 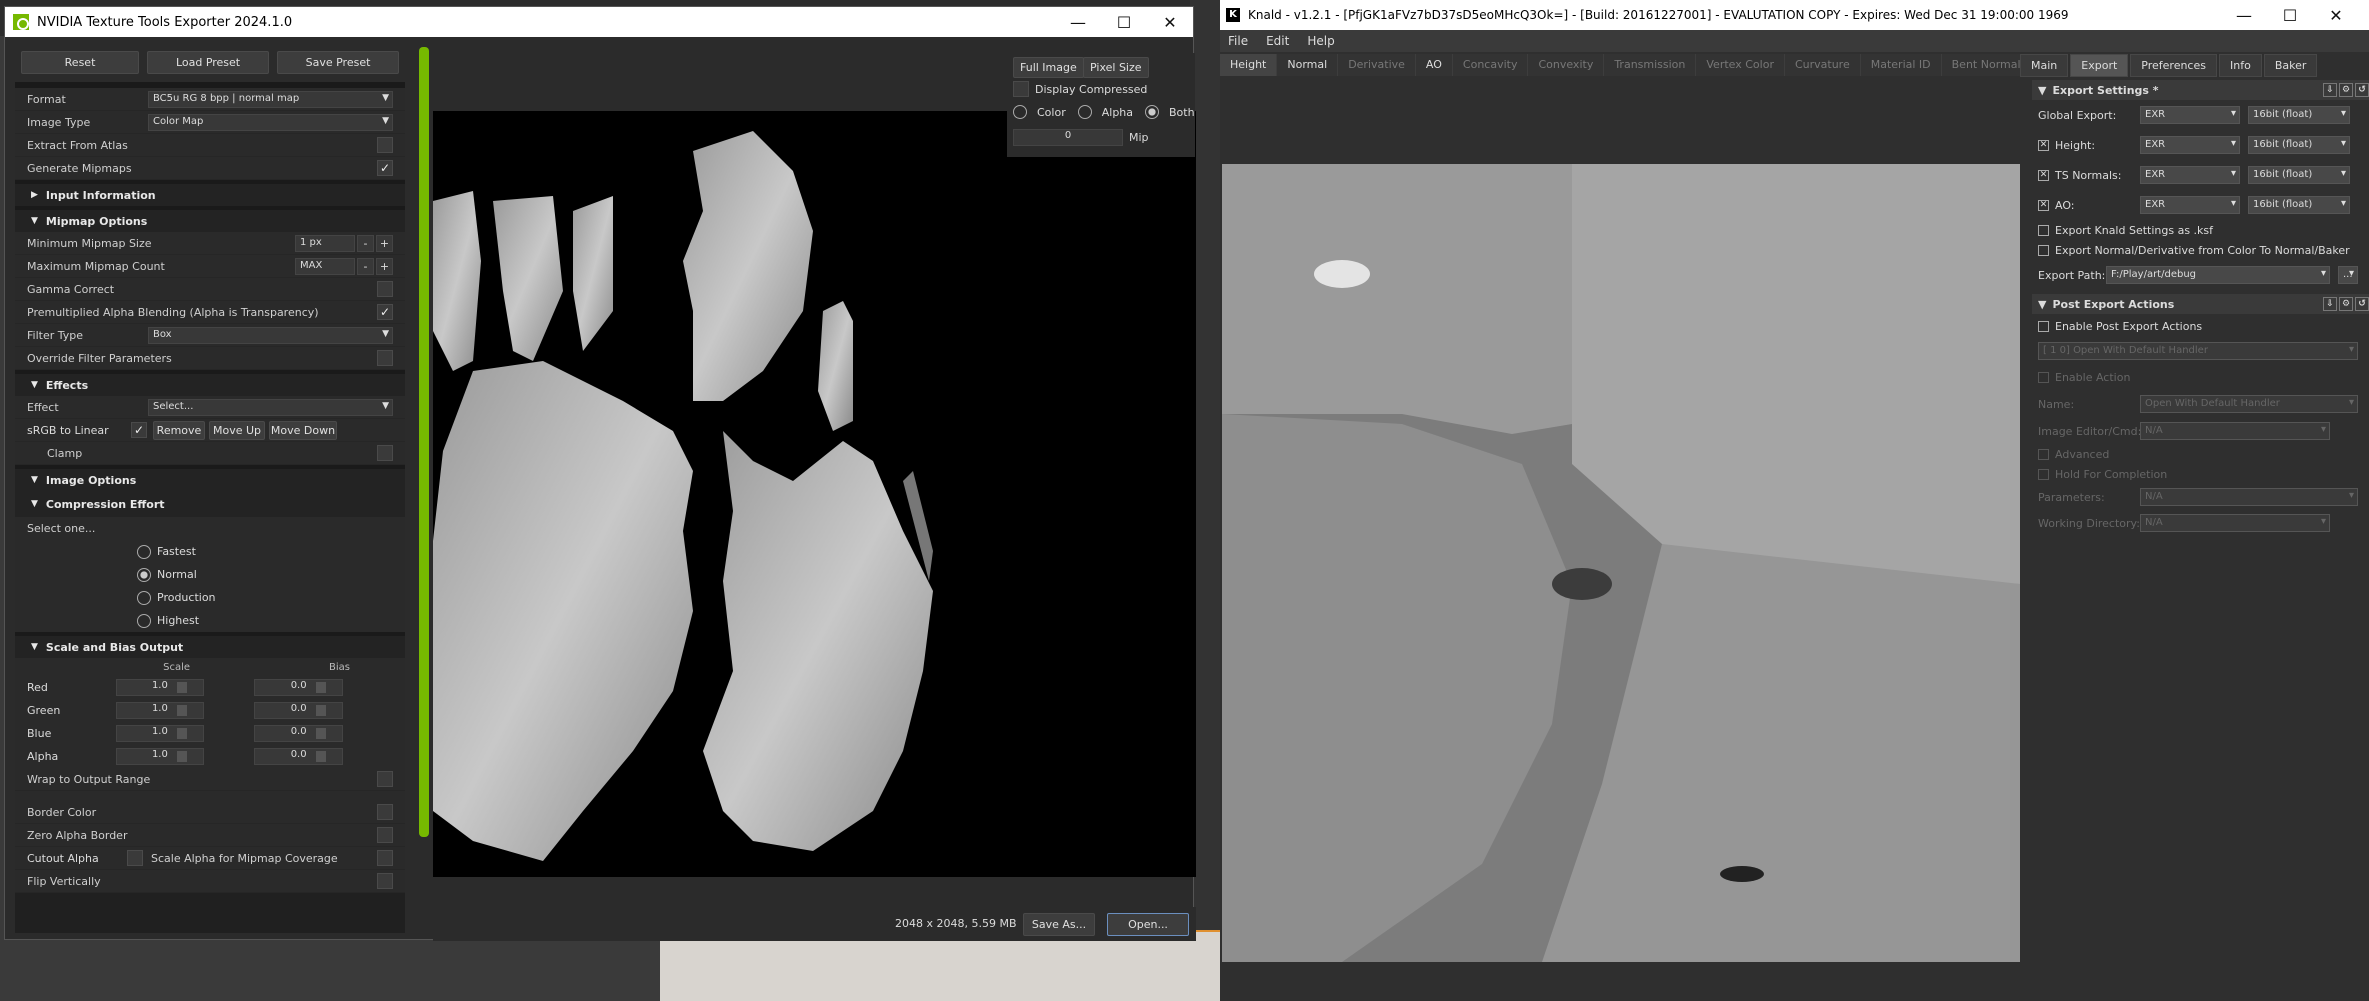 I want to click on gamma-correct-checkbox, so click(x=385, y=289).